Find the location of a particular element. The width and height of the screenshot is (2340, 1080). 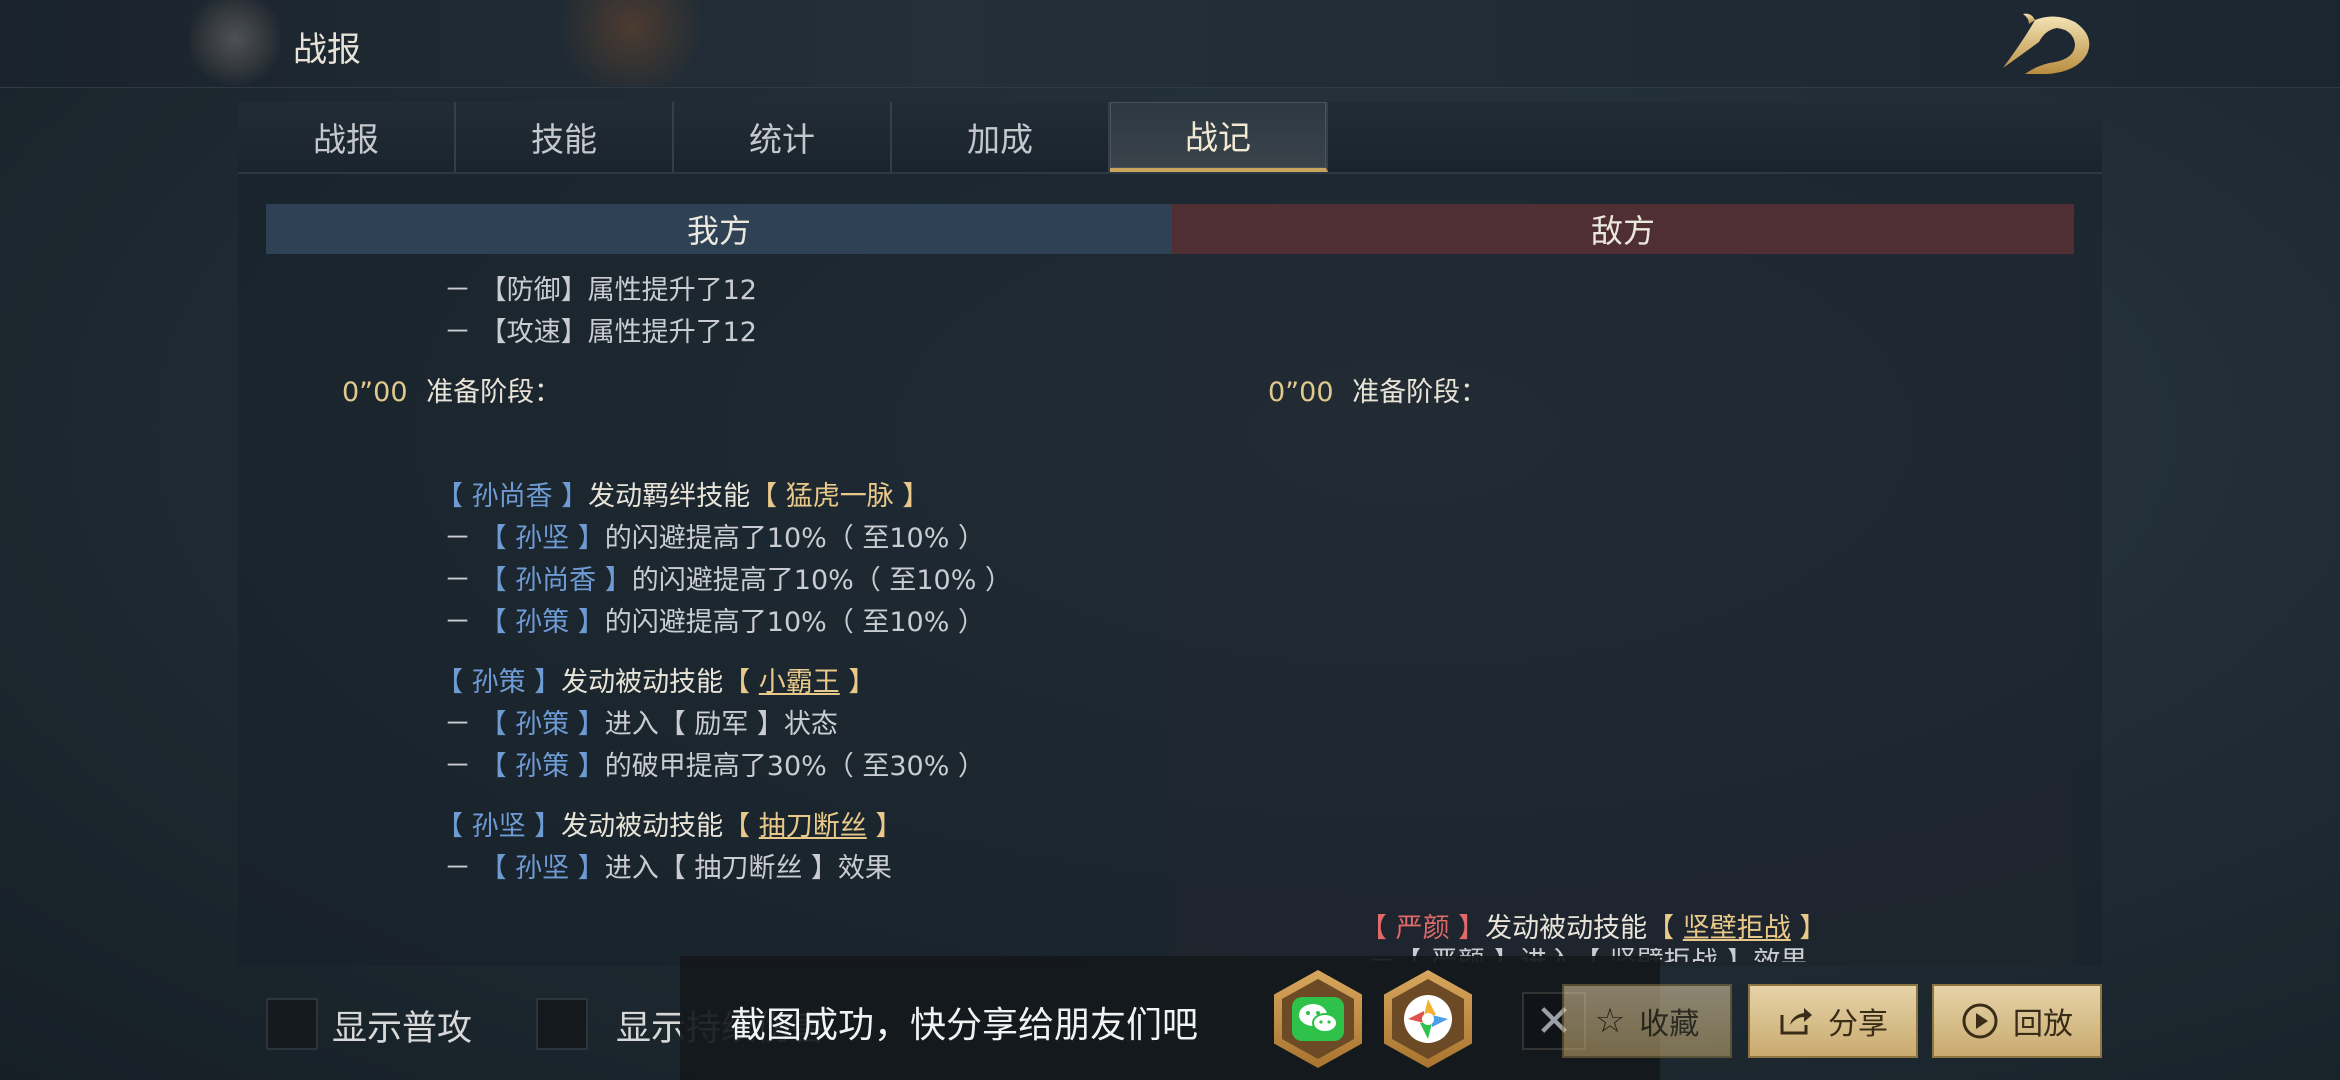

effect-line: － 【 孙尚香 】的闪避提高了10%（ 至10% ） is located at coordinates (728, 577).